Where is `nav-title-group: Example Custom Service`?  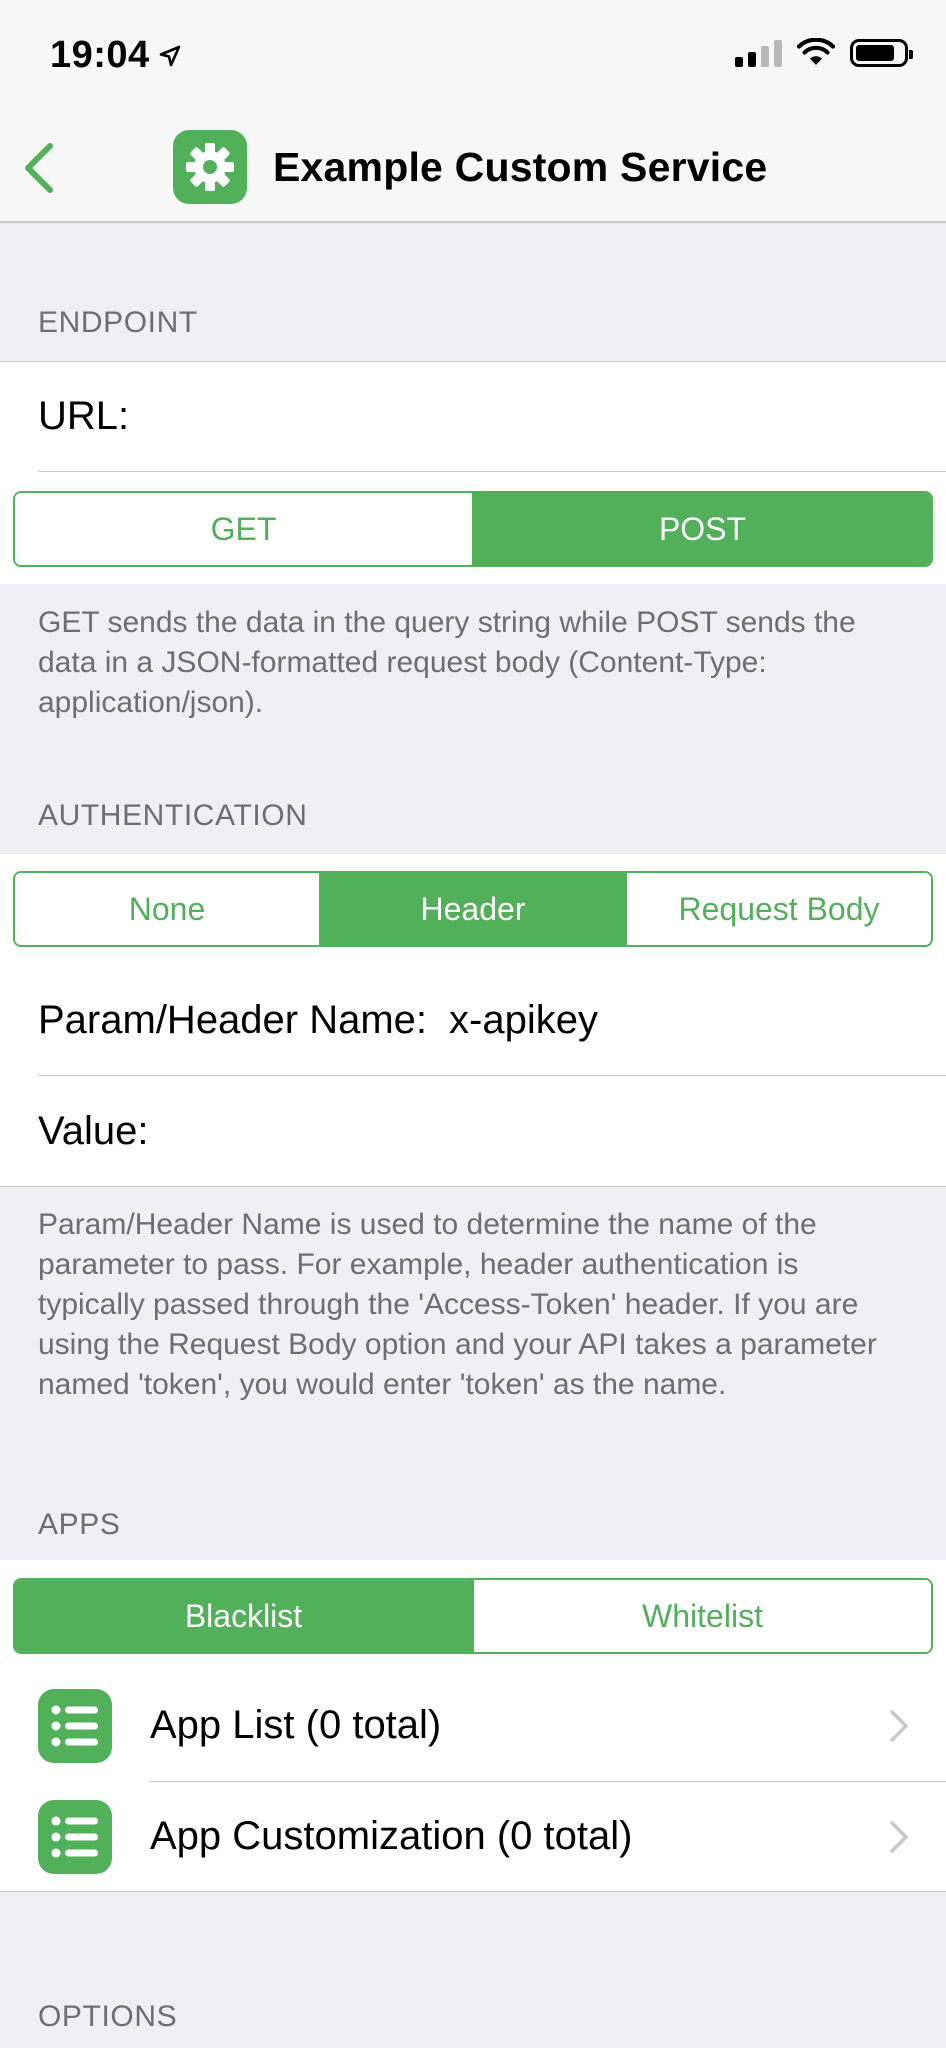 nav-title-group: Example Custom Service is located at coordinates (470, 167).